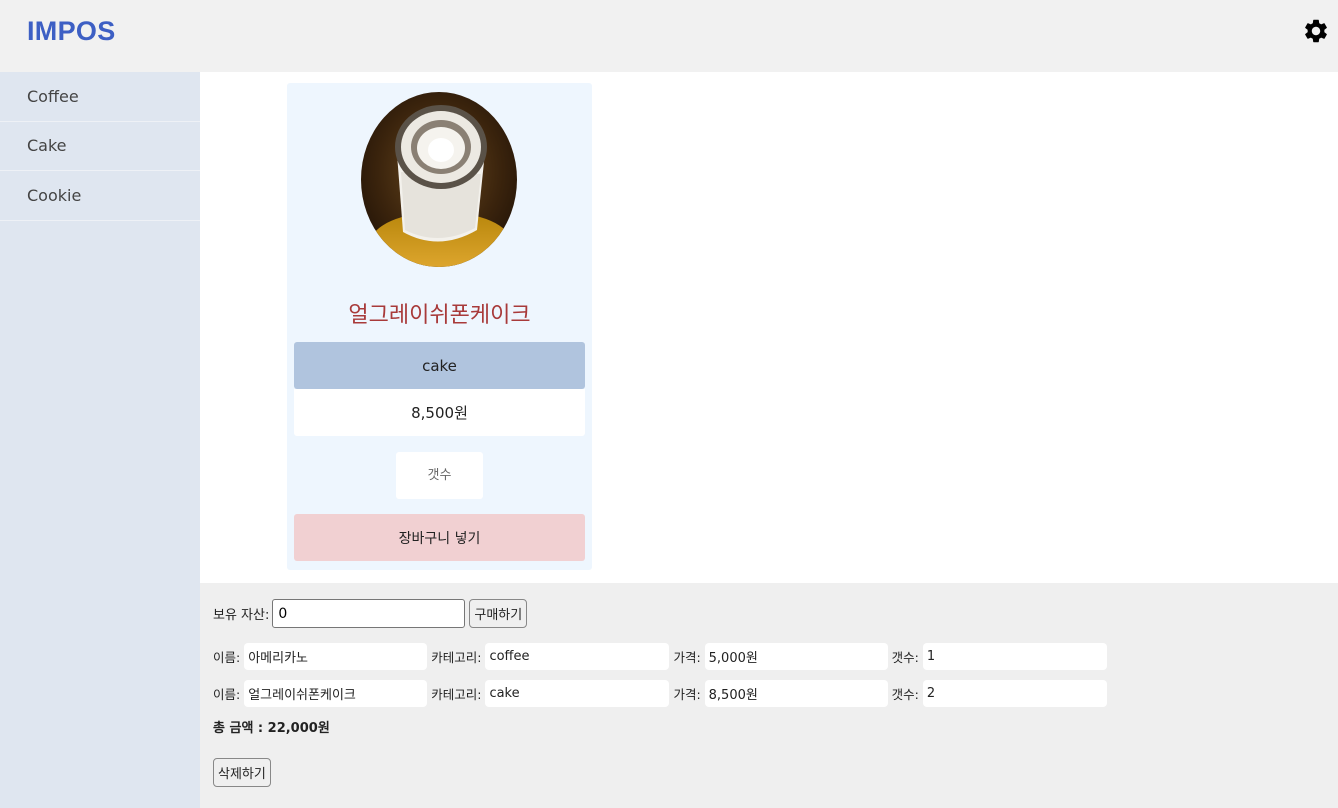 The height and width of the screenshot is (808, 1338). Describe the element at coordinates (336, 693) in the screenshot. I see `cart-item-name: 얼그레이쉬폰케이크` at that location.